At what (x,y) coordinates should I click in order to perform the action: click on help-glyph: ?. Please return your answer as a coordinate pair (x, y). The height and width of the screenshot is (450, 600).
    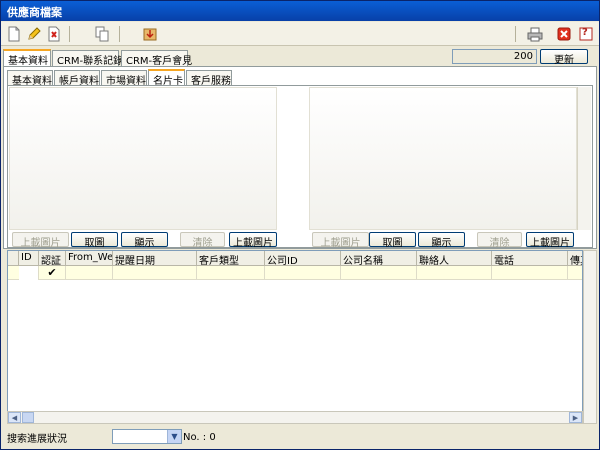
    Looking at the image, I should click on (585, 32).